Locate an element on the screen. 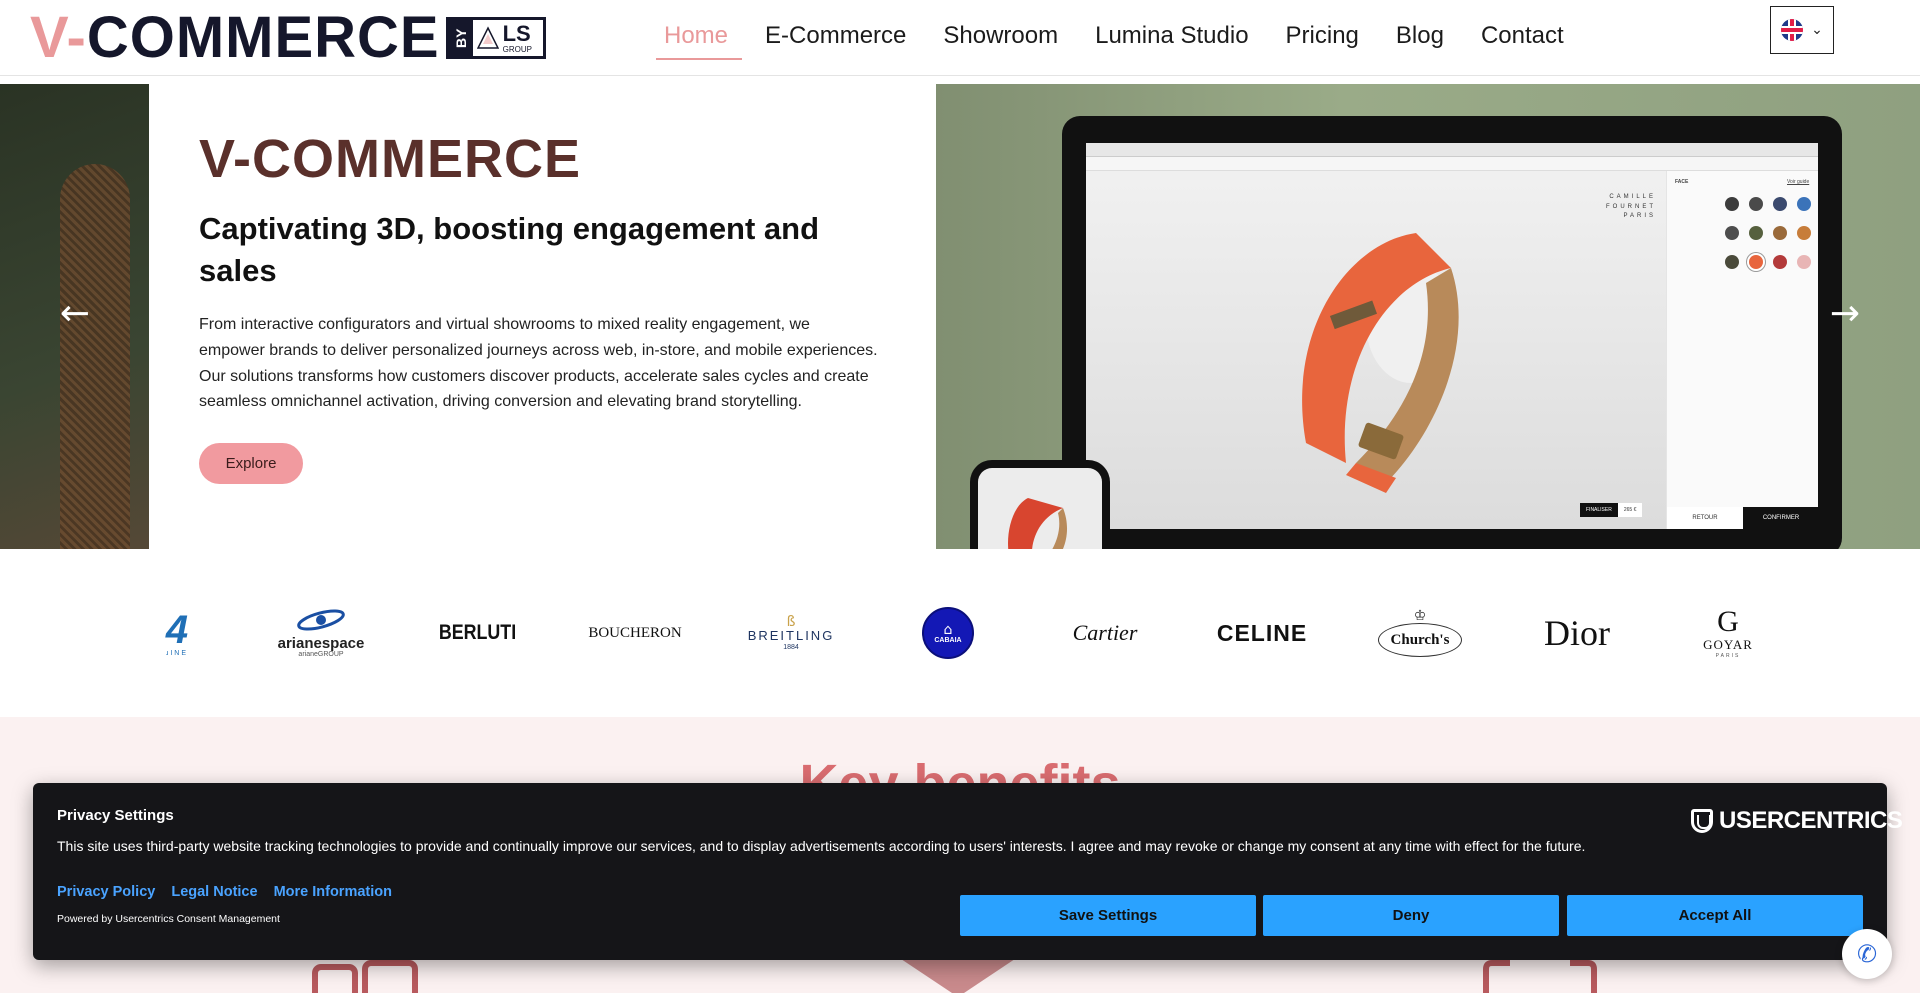 This screenshot has height=993, width=1920. benefit-scan-icon is located at coordinates (1540, 976).